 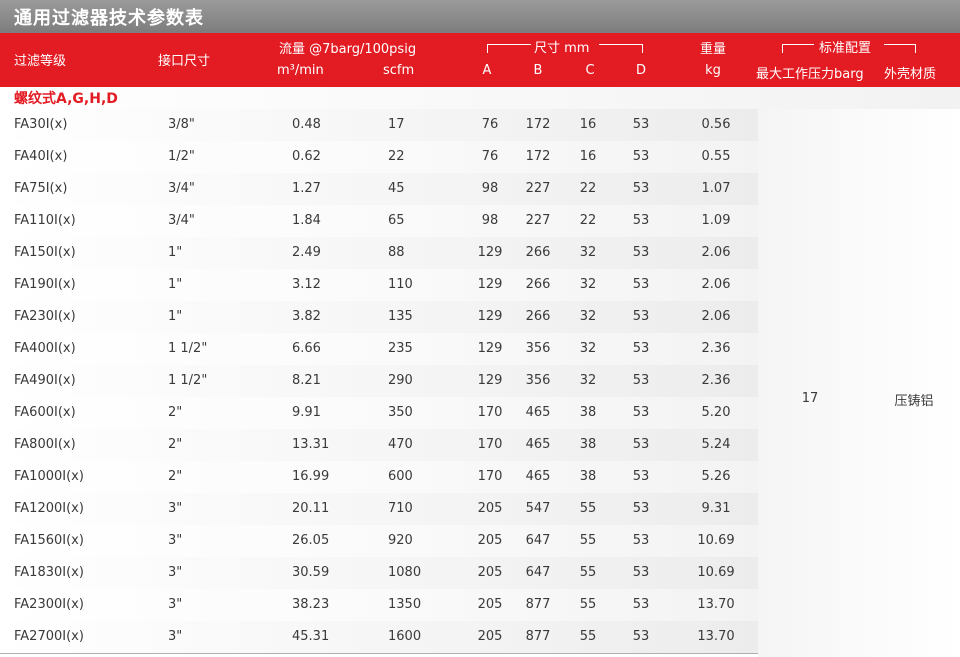 What do you see at coordinates (396, 188) in the screenshot?
I see `cell-flow-scfm: 45` at bounding box center [396, 188].